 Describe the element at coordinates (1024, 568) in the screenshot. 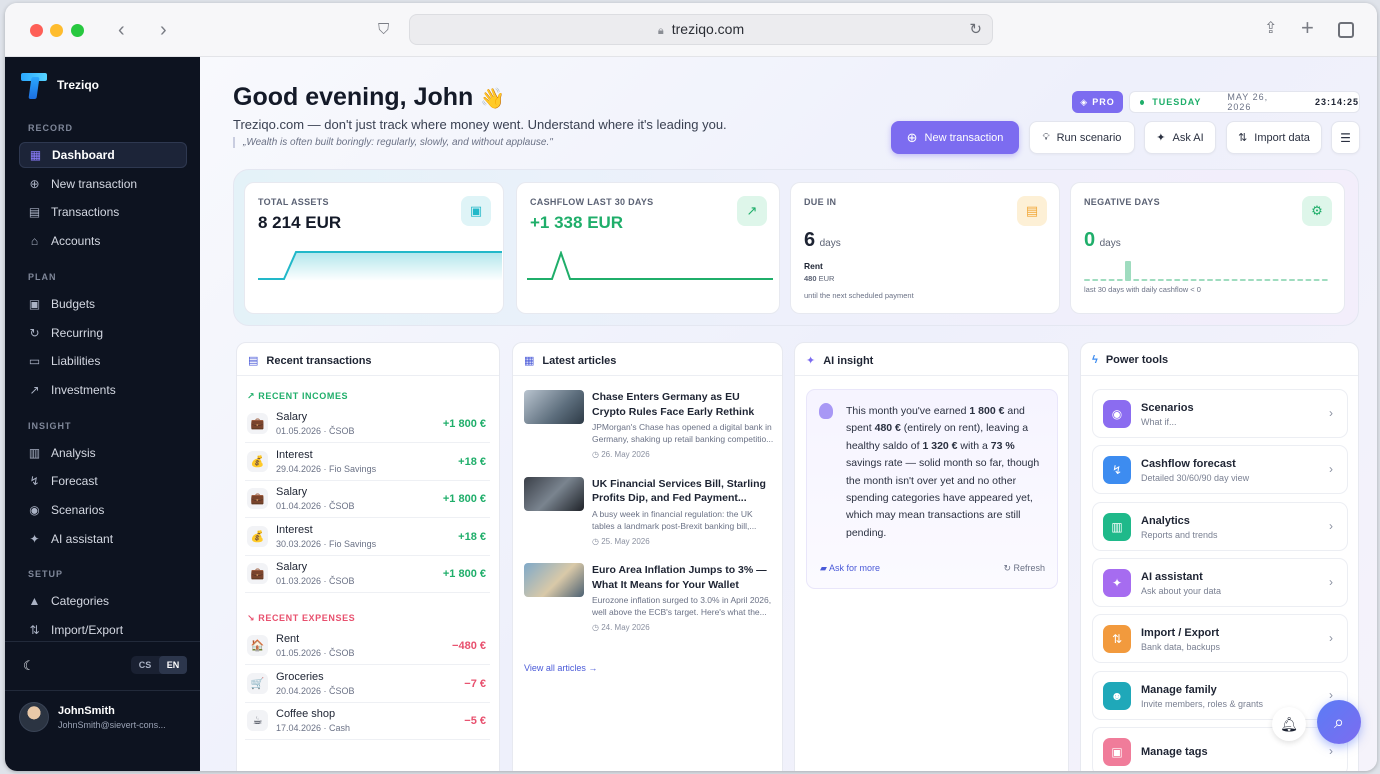

I see `refresh-button: ↻ Refresh` at that location.